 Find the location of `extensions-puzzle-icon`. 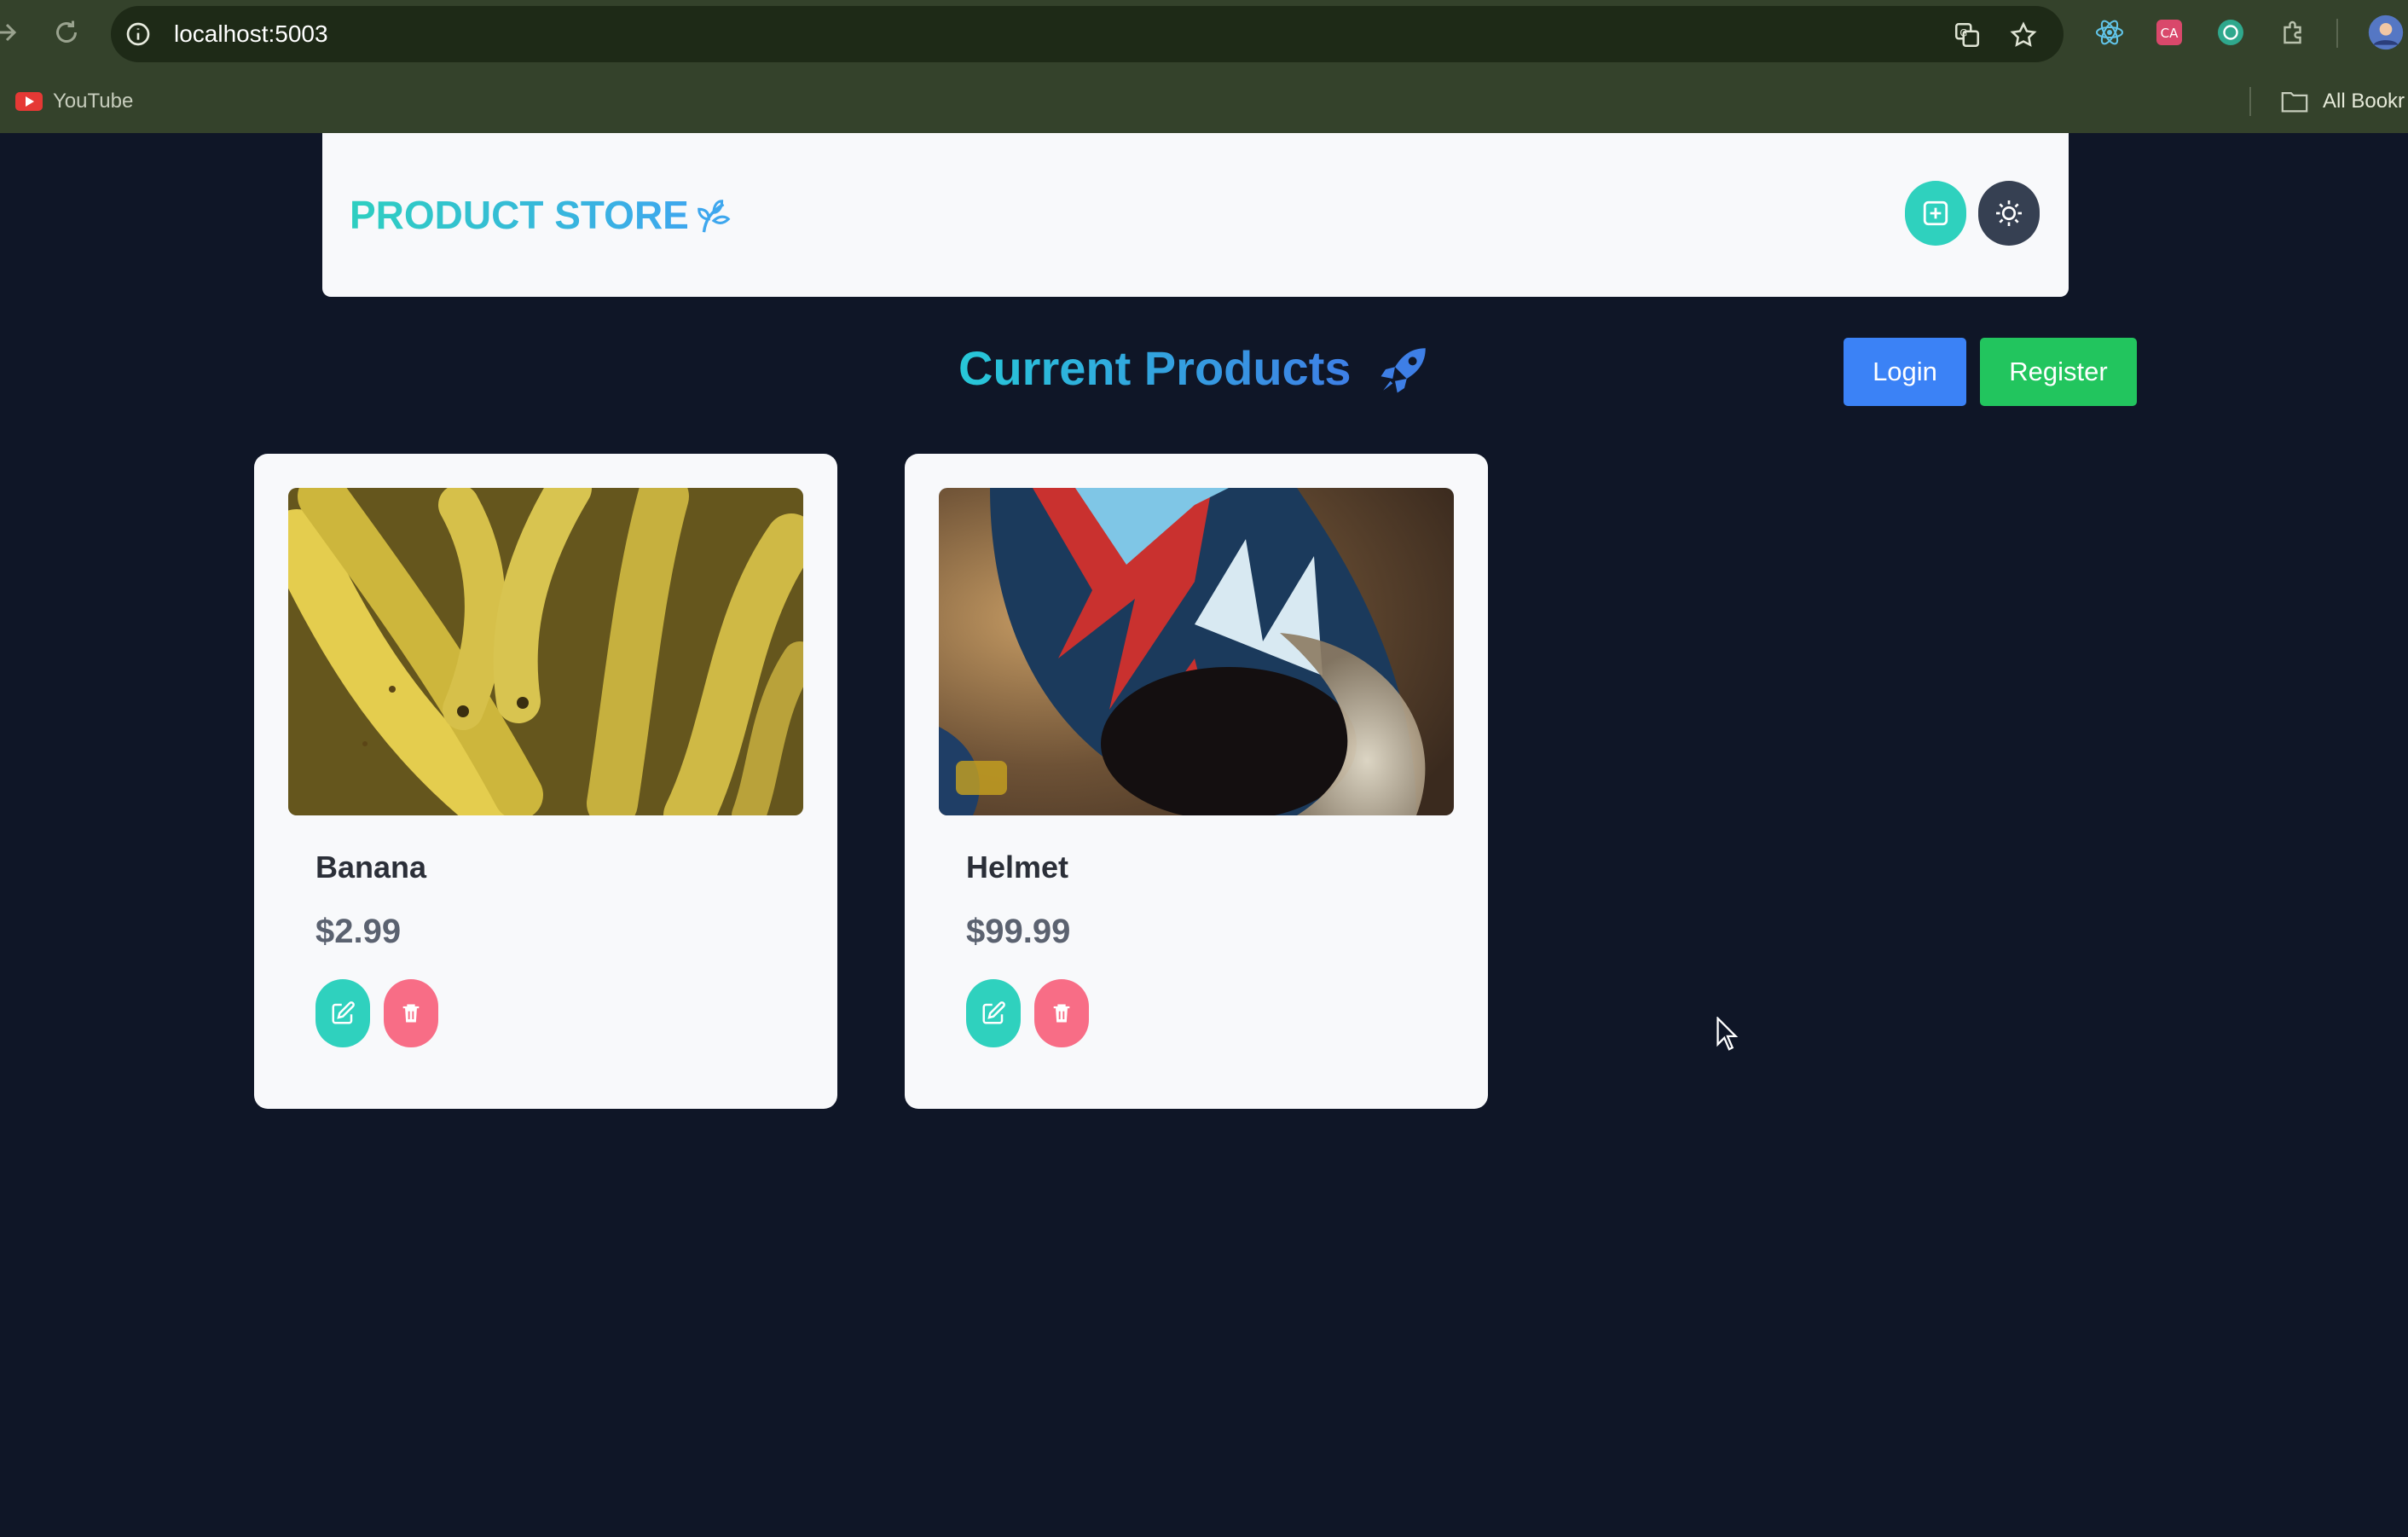

extensions-puzzle-icon is located at coordinates (2293, 32).